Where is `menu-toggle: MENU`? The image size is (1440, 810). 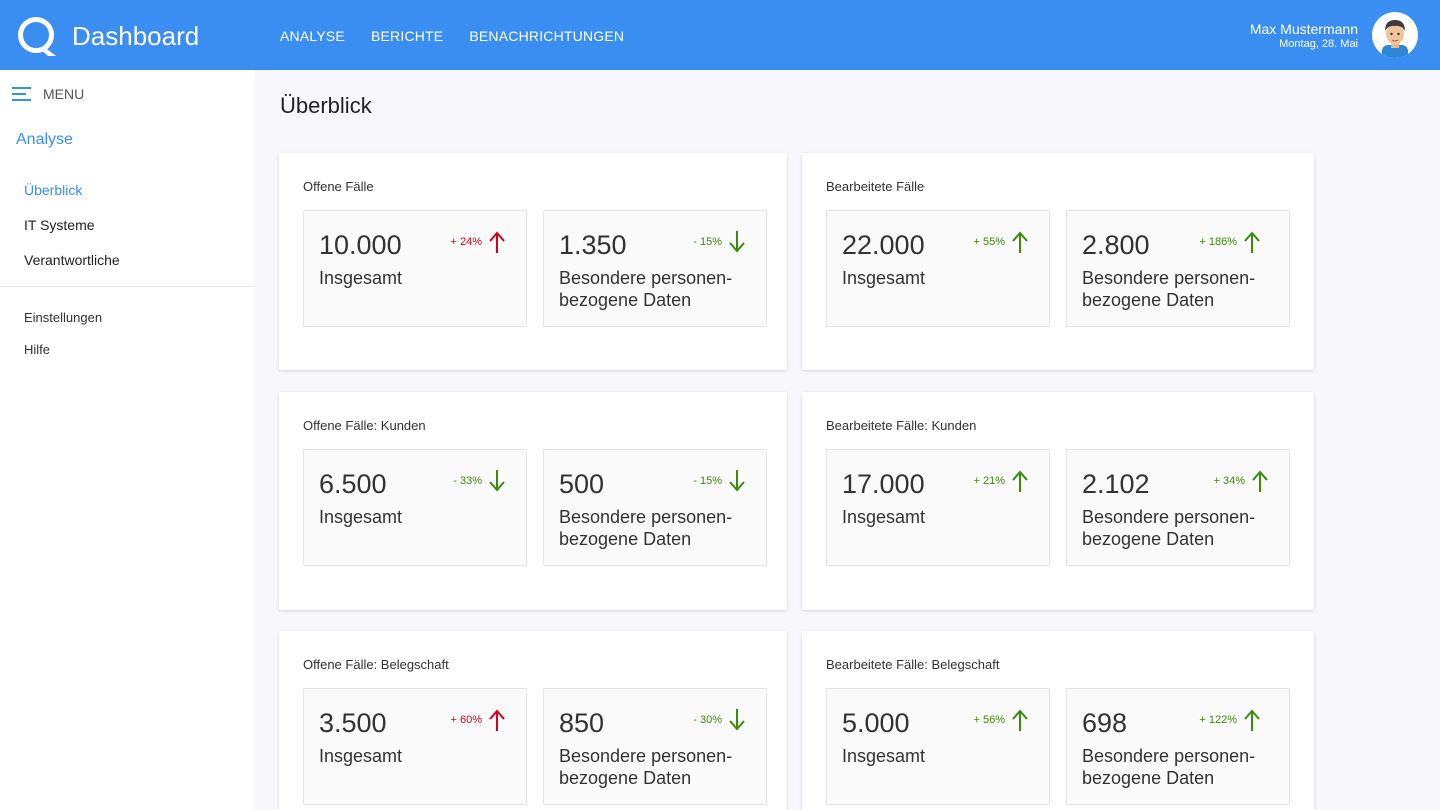
menu-toggle: MENU is located at coordinates (48, 94).